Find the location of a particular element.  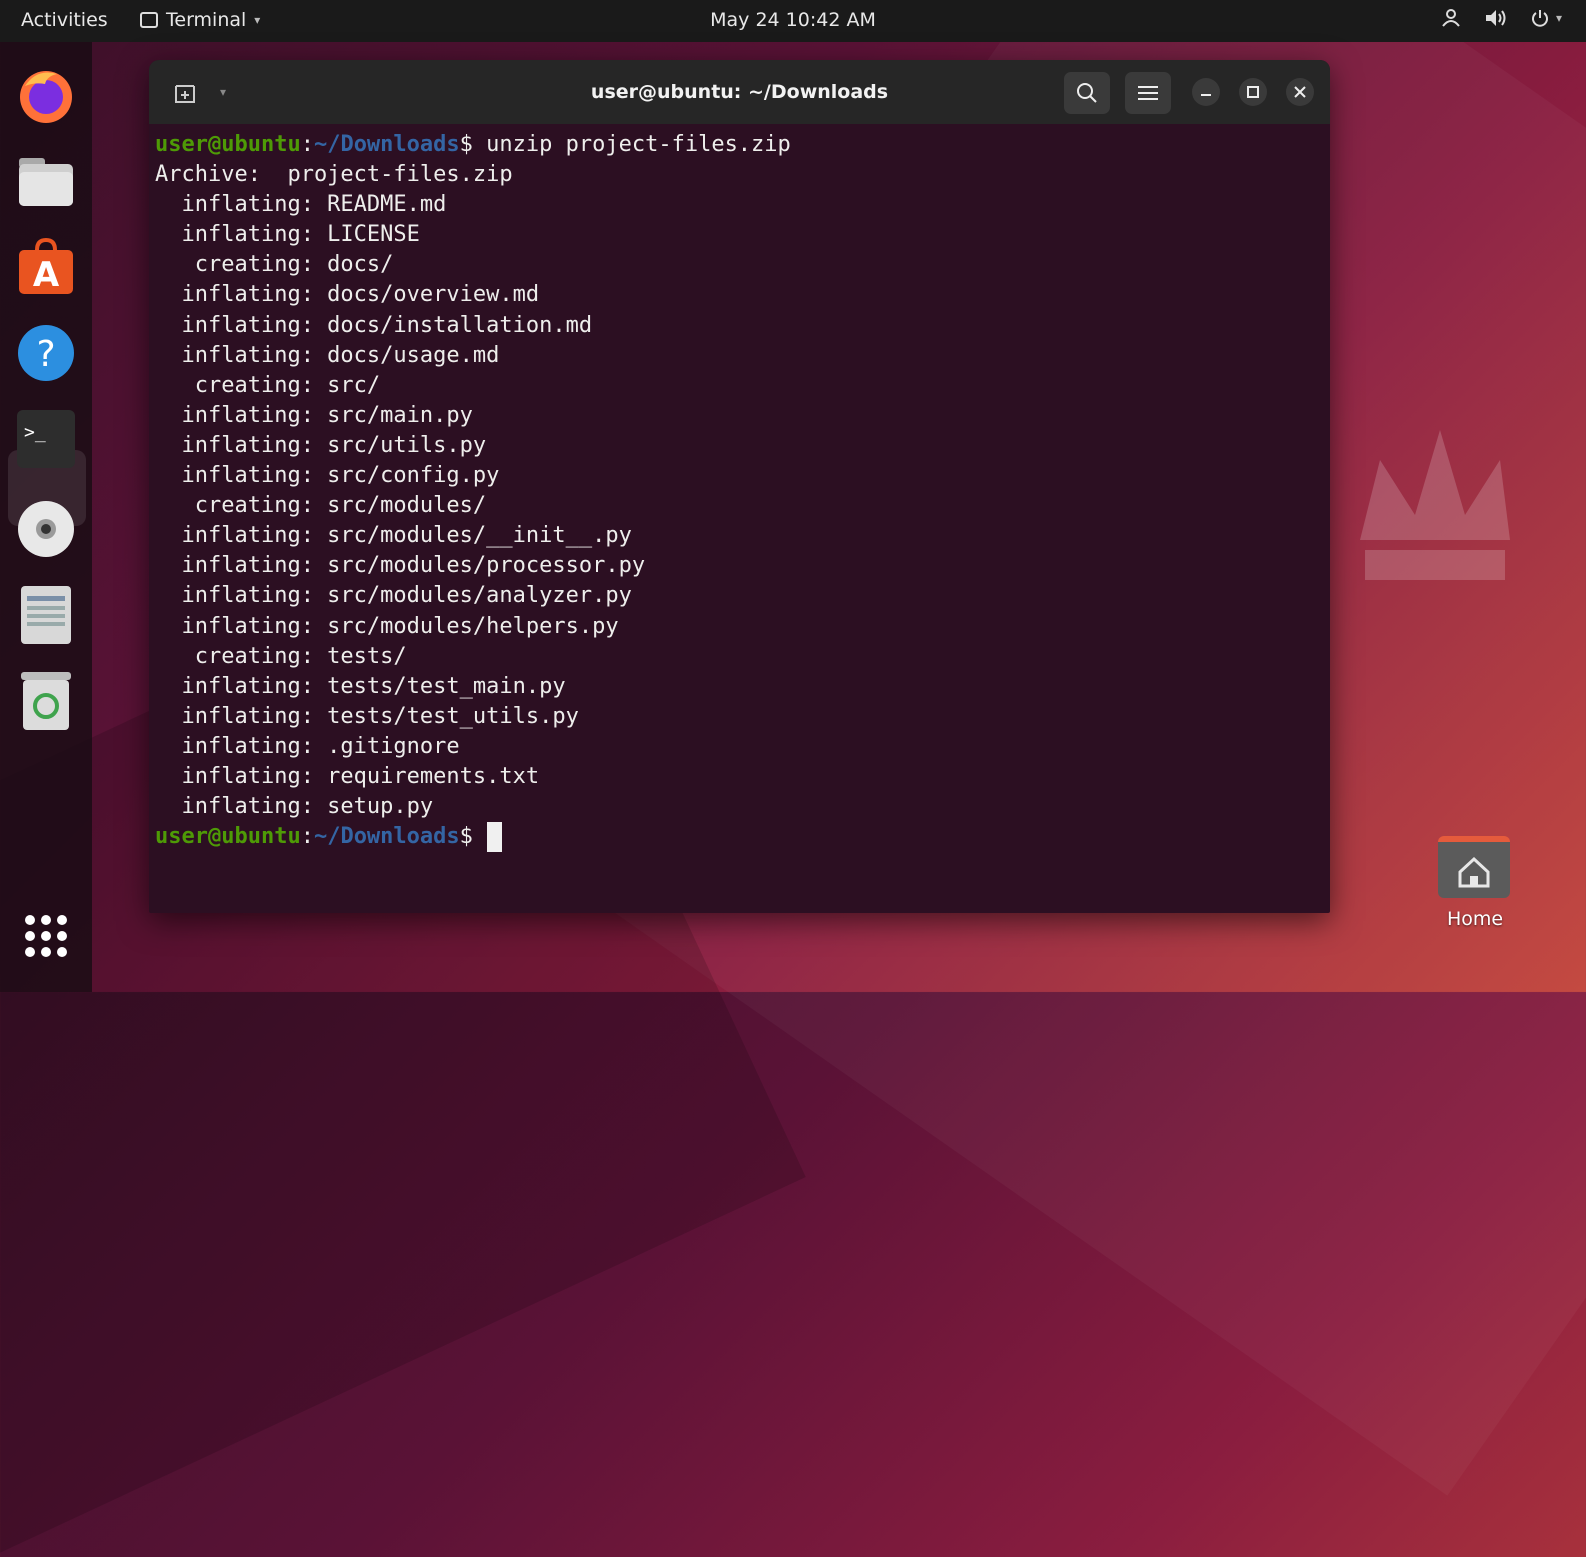

disc-icon is located at coordinates (46, 529).